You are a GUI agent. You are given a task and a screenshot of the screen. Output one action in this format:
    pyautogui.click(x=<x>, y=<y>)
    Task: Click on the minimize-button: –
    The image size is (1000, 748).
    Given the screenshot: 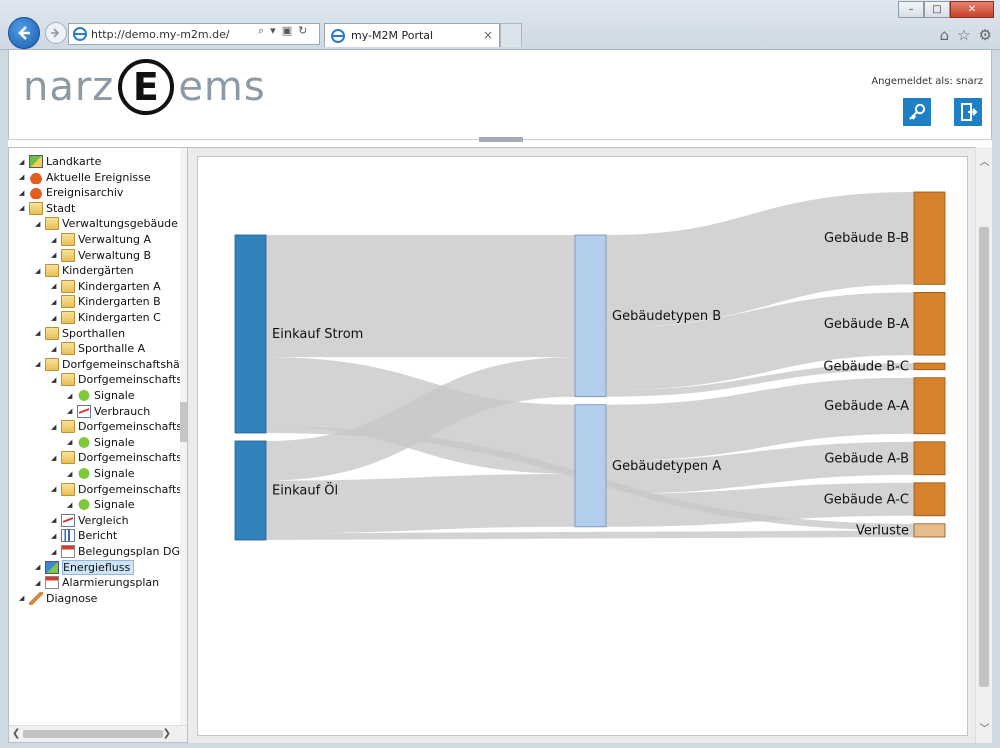 What is the action you would take?
    pyautogui.click(x=911, y=9)
    